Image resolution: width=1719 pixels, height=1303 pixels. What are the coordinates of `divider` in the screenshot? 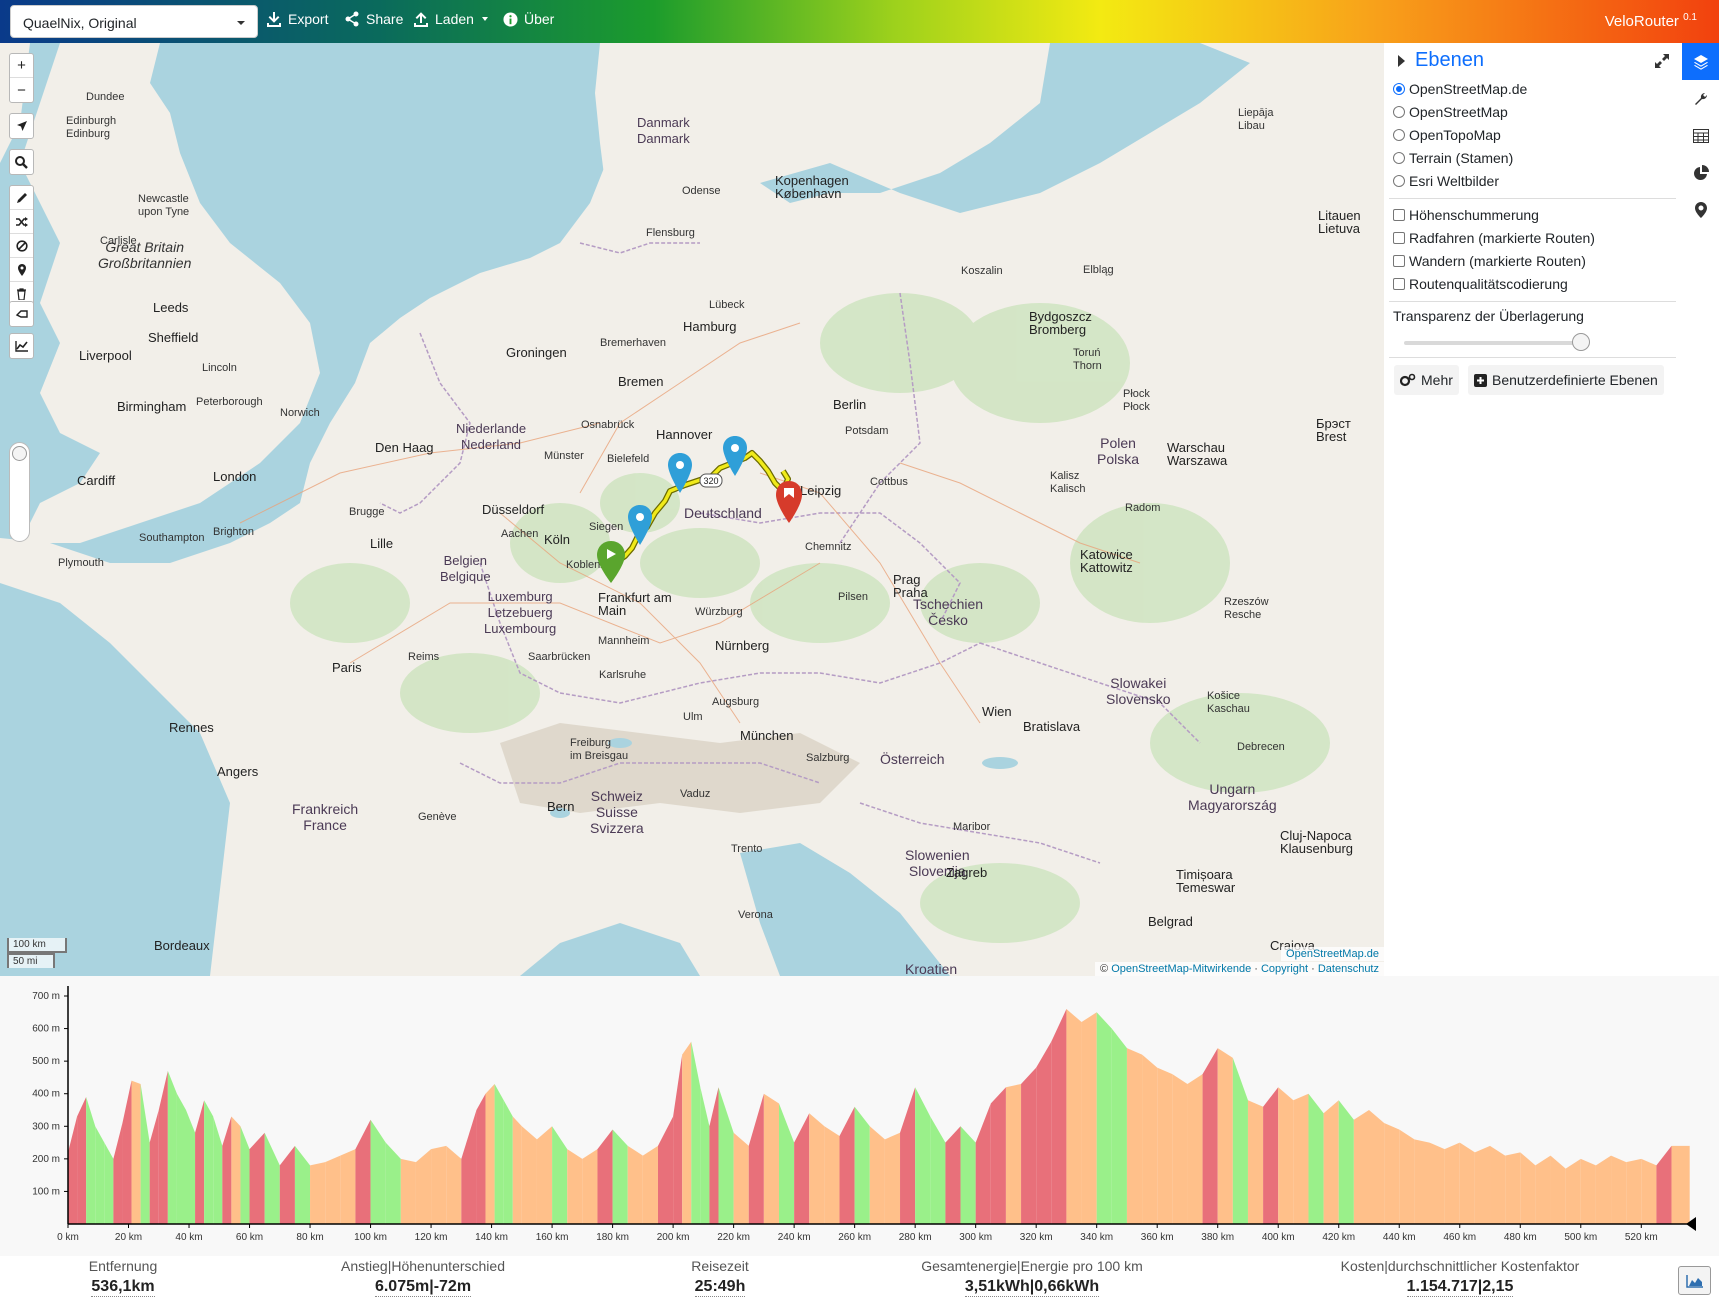 It's located at (1532, 301).